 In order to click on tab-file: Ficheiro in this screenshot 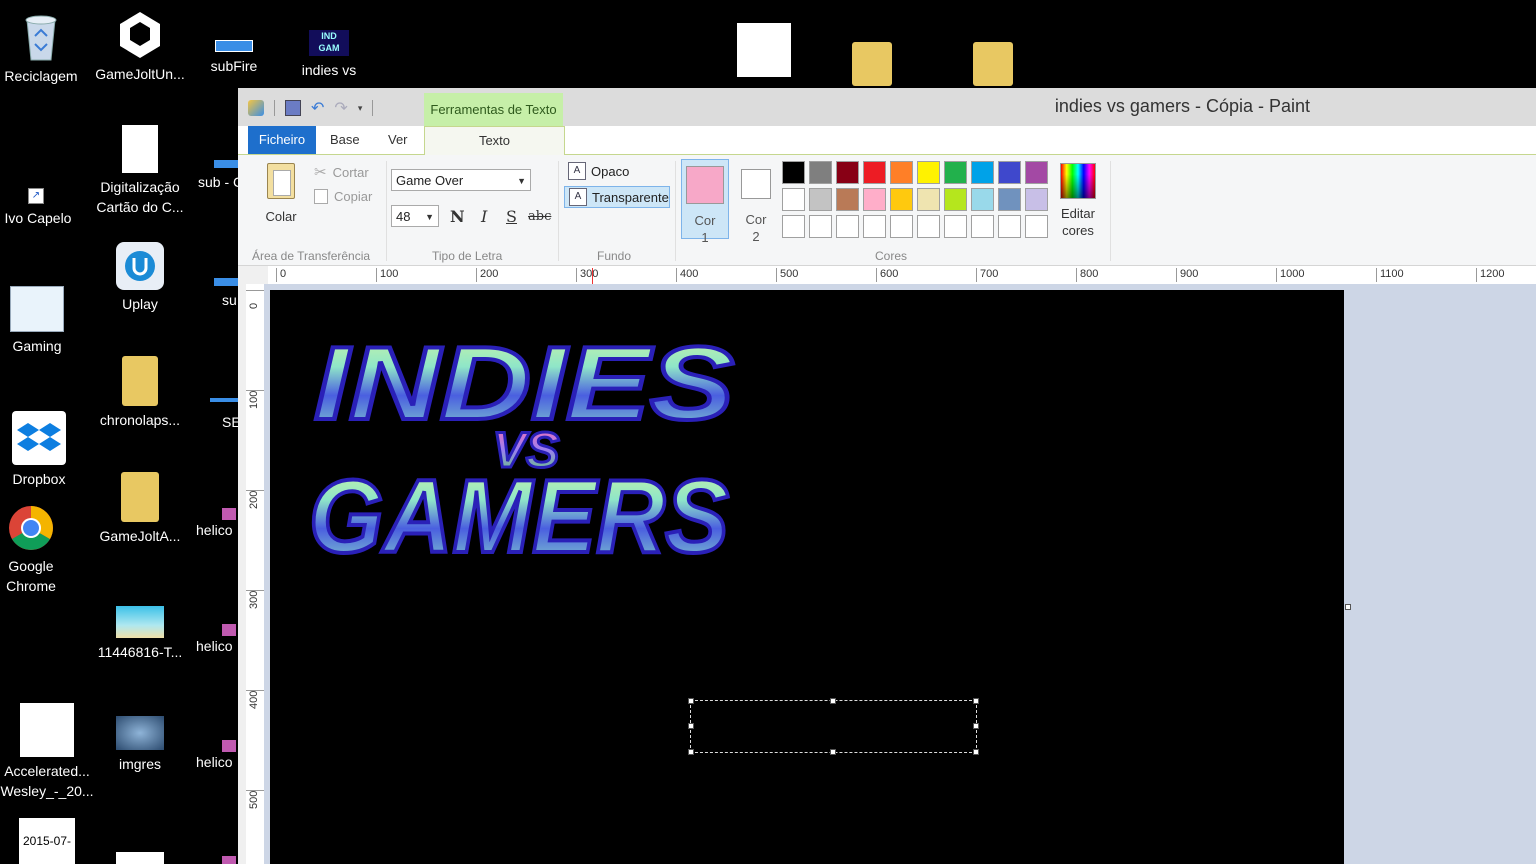, I will do `click(282, 140)`.